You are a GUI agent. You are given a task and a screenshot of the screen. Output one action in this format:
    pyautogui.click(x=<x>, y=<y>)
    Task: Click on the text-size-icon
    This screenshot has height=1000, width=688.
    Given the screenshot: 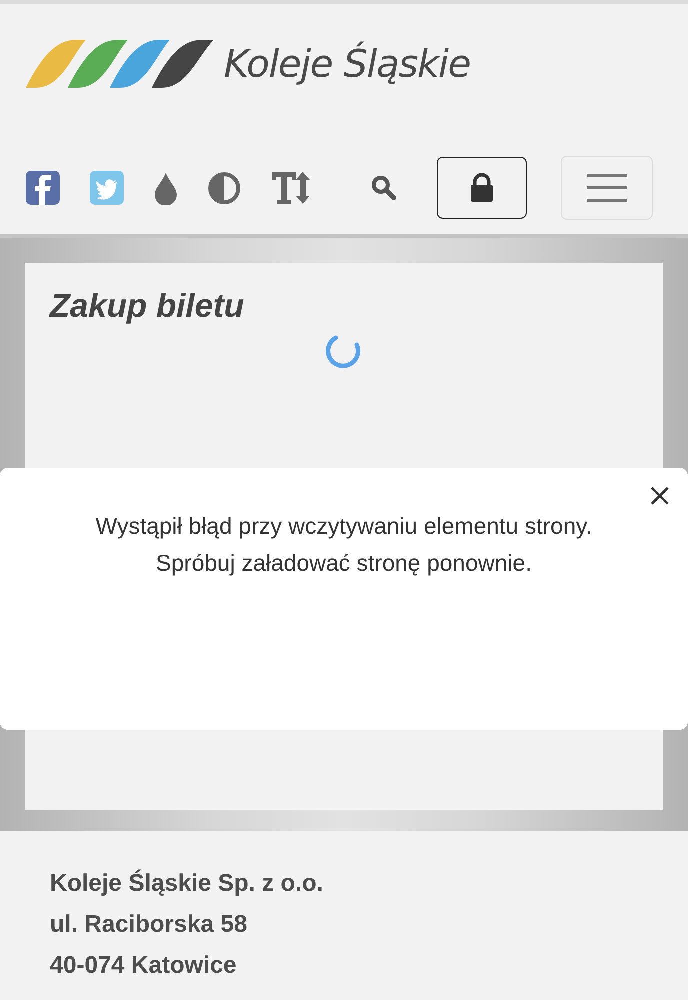 What is the action you would take?
    pyautogui.click(x=291, y=188)
    